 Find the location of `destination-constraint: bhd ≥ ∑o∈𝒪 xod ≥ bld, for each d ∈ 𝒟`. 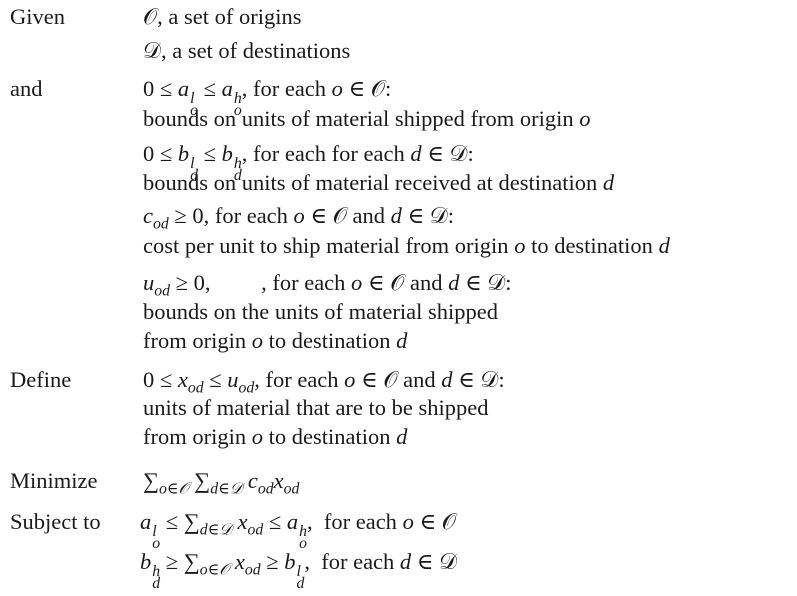

destination-constraint: bhd ≥ ∑o∈𝒪 xod ≥ bld, for each d ∈ 𝒟 is located at coordinates (299, 570).